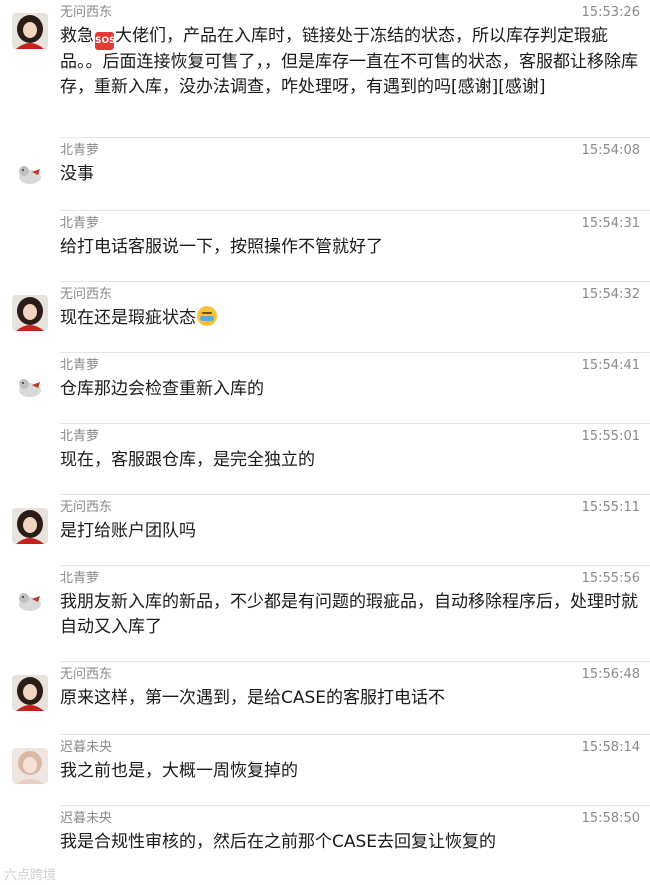 The image size is (650, 885). What do you see at coordinates (325, 770) in the screenshot?
I see `chat-message: 迟暮未央 15:58:14 我之前也是，大概一周恢复掉的` at bounding box center [325, 770].